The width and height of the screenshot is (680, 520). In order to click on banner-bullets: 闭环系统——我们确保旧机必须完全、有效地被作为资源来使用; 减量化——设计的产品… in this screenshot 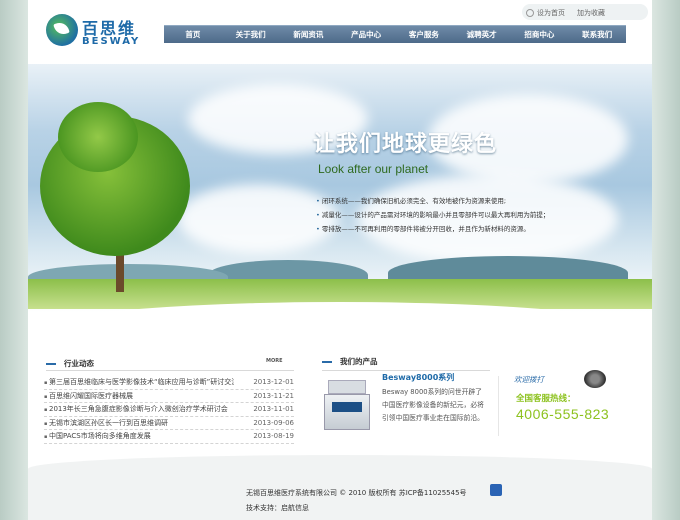, I will do `click(433, 215)`.